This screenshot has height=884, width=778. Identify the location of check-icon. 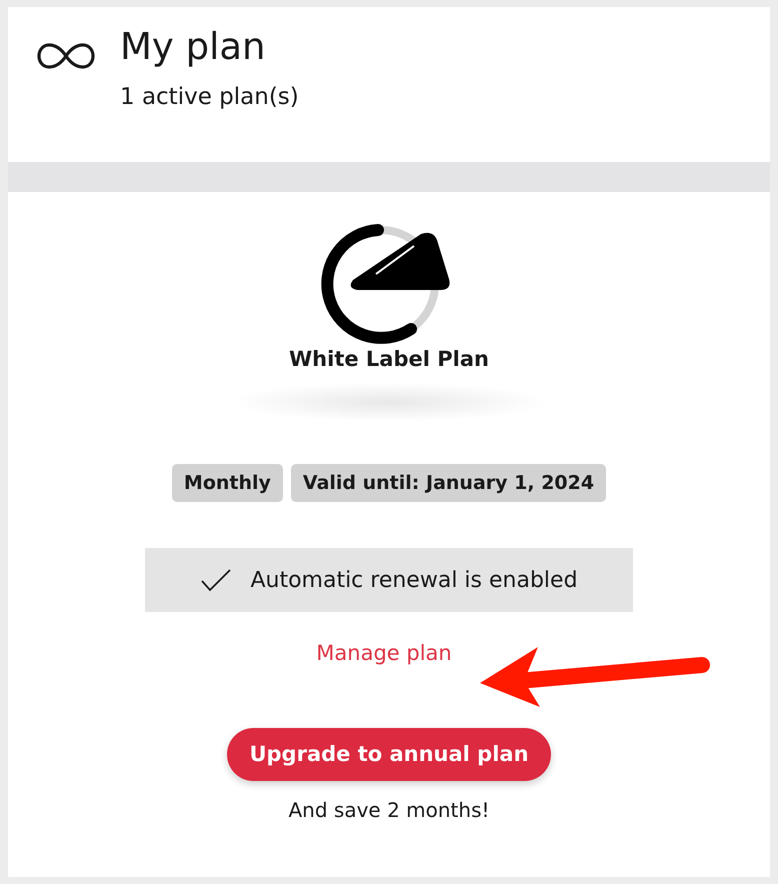
(216, 580).